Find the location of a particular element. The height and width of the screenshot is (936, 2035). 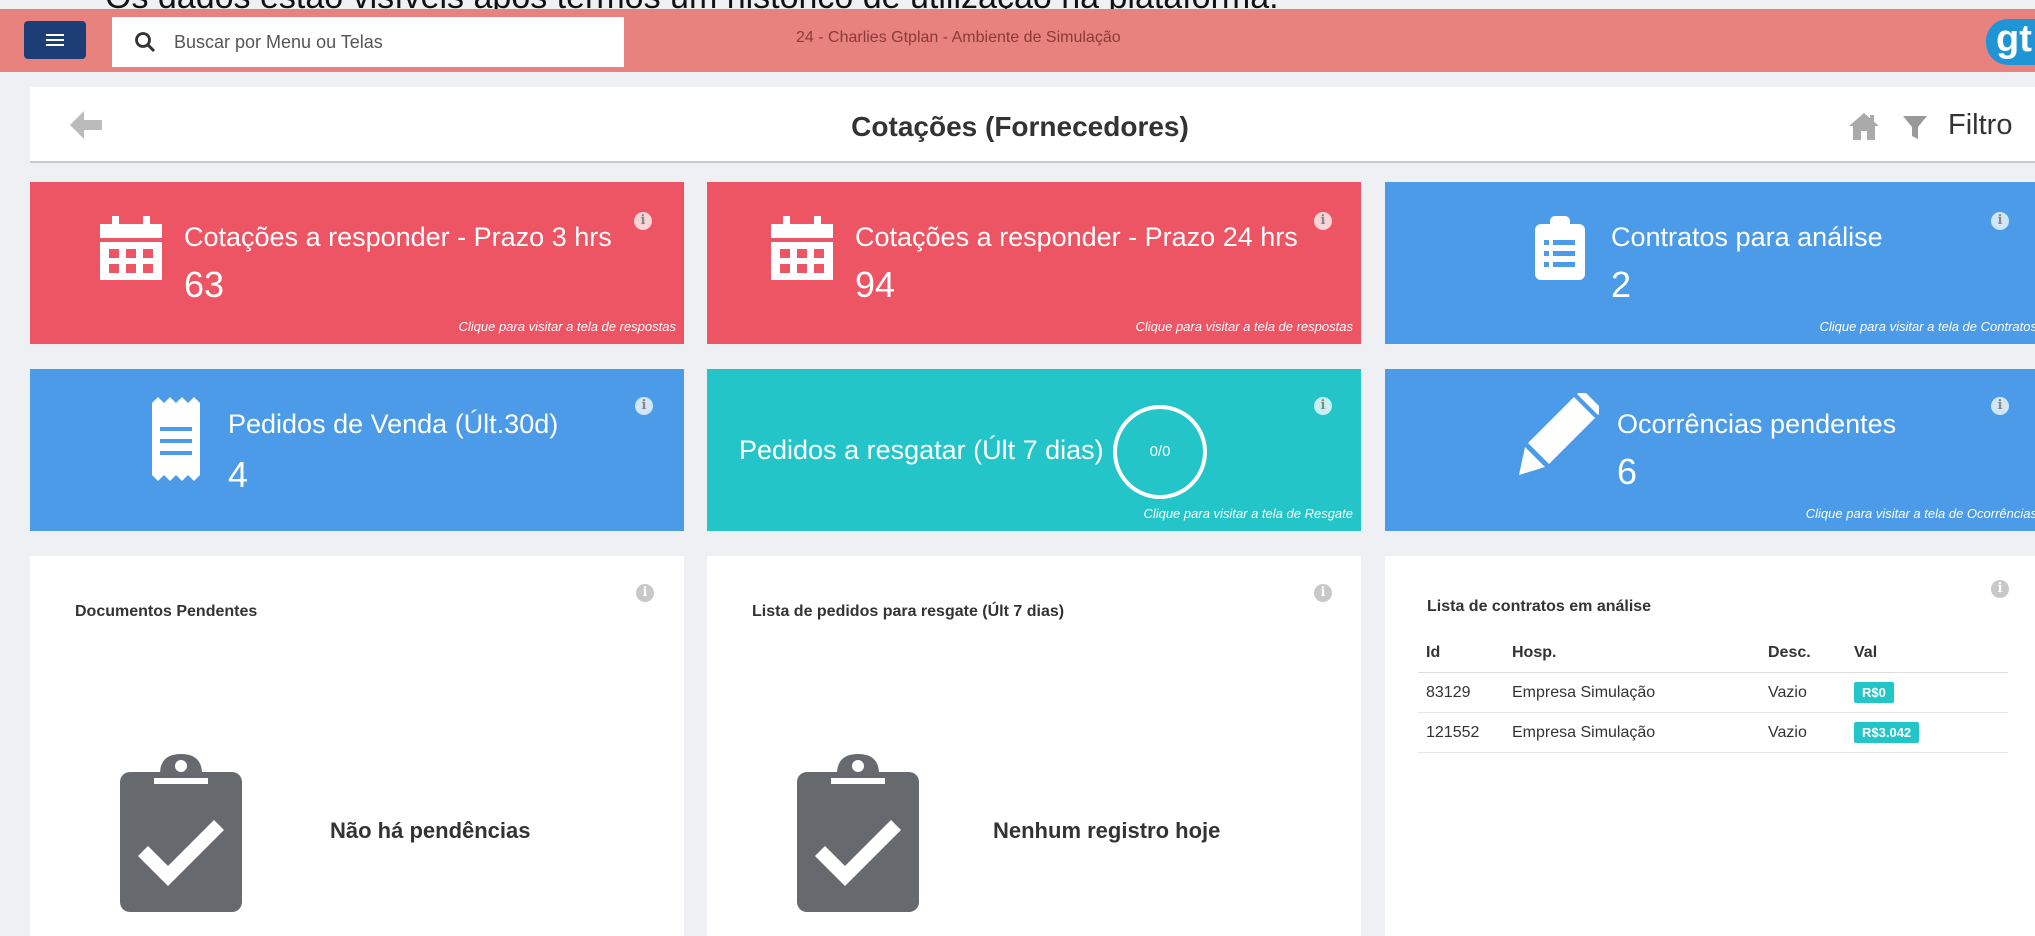

card-count: 6 is located at coordinates (1627, 471).